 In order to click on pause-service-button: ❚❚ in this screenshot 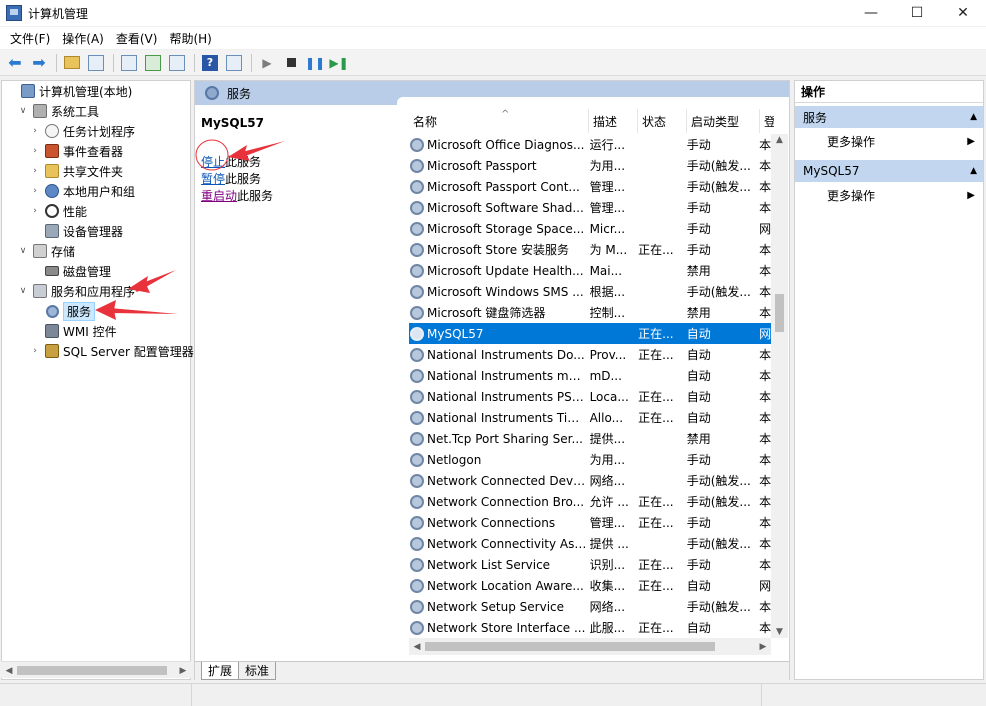, I will do `click(315, 63)`.